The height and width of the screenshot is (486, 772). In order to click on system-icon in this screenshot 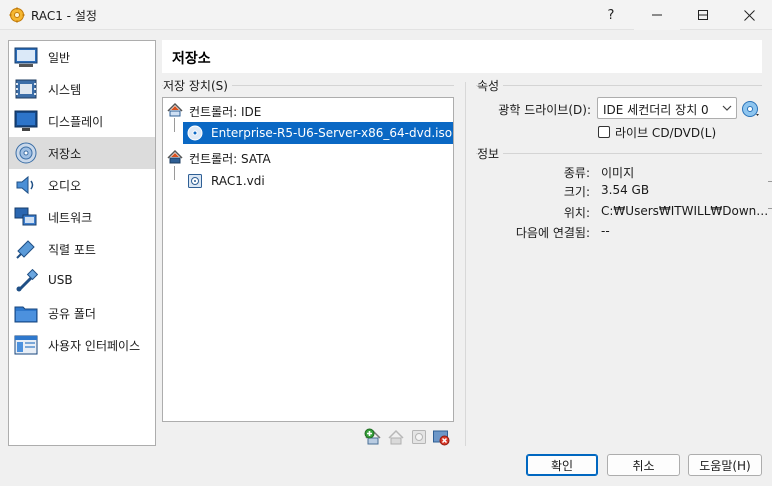, I will do `click(26, 89)`.